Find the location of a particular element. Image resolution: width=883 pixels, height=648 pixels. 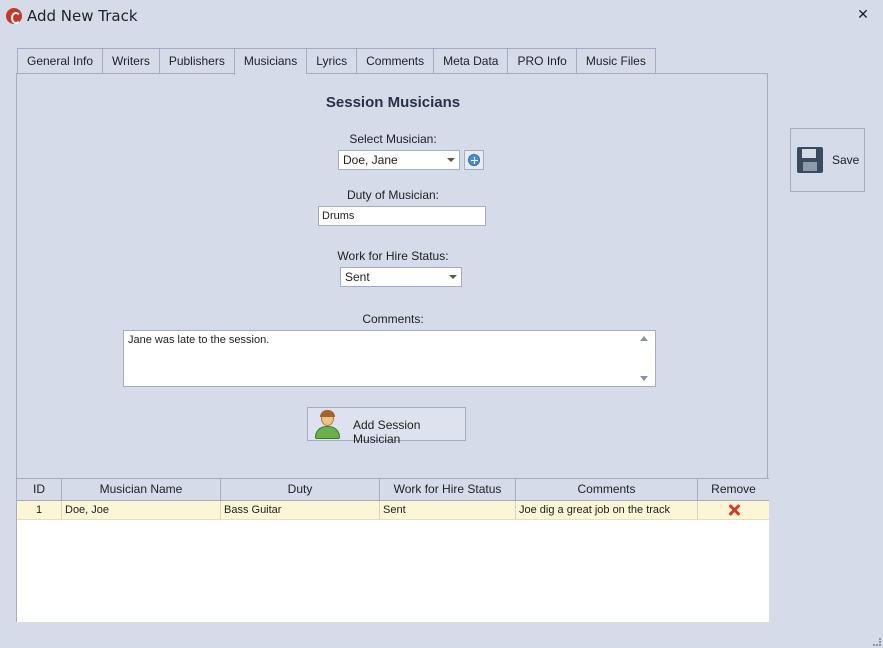

add-session-musician-label: Add Session Musician is located at coordinates (387, 432).